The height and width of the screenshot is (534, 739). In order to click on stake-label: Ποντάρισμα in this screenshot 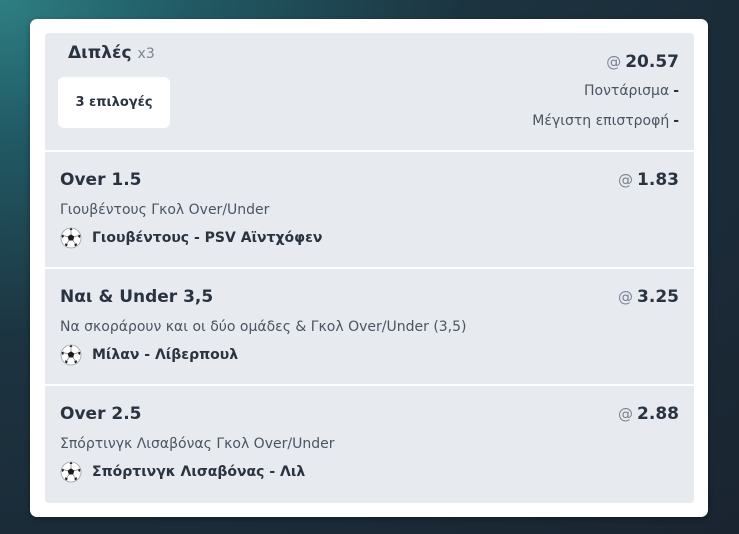, I will do `click(626, 91)`.